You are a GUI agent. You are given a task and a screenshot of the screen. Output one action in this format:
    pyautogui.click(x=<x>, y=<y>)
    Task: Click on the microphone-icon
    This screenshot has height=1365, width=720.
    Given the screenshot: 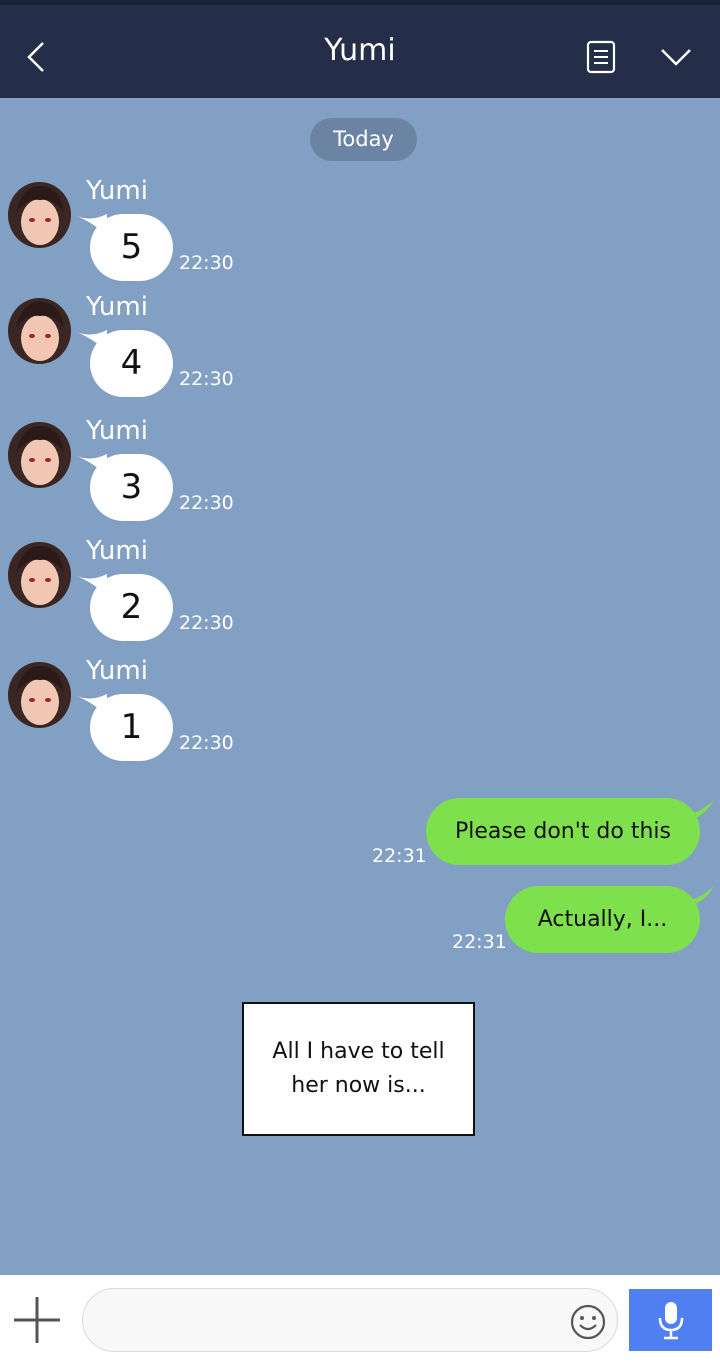 What is the action you would take?
    pyautogui.click(x=670, y=1321)
    